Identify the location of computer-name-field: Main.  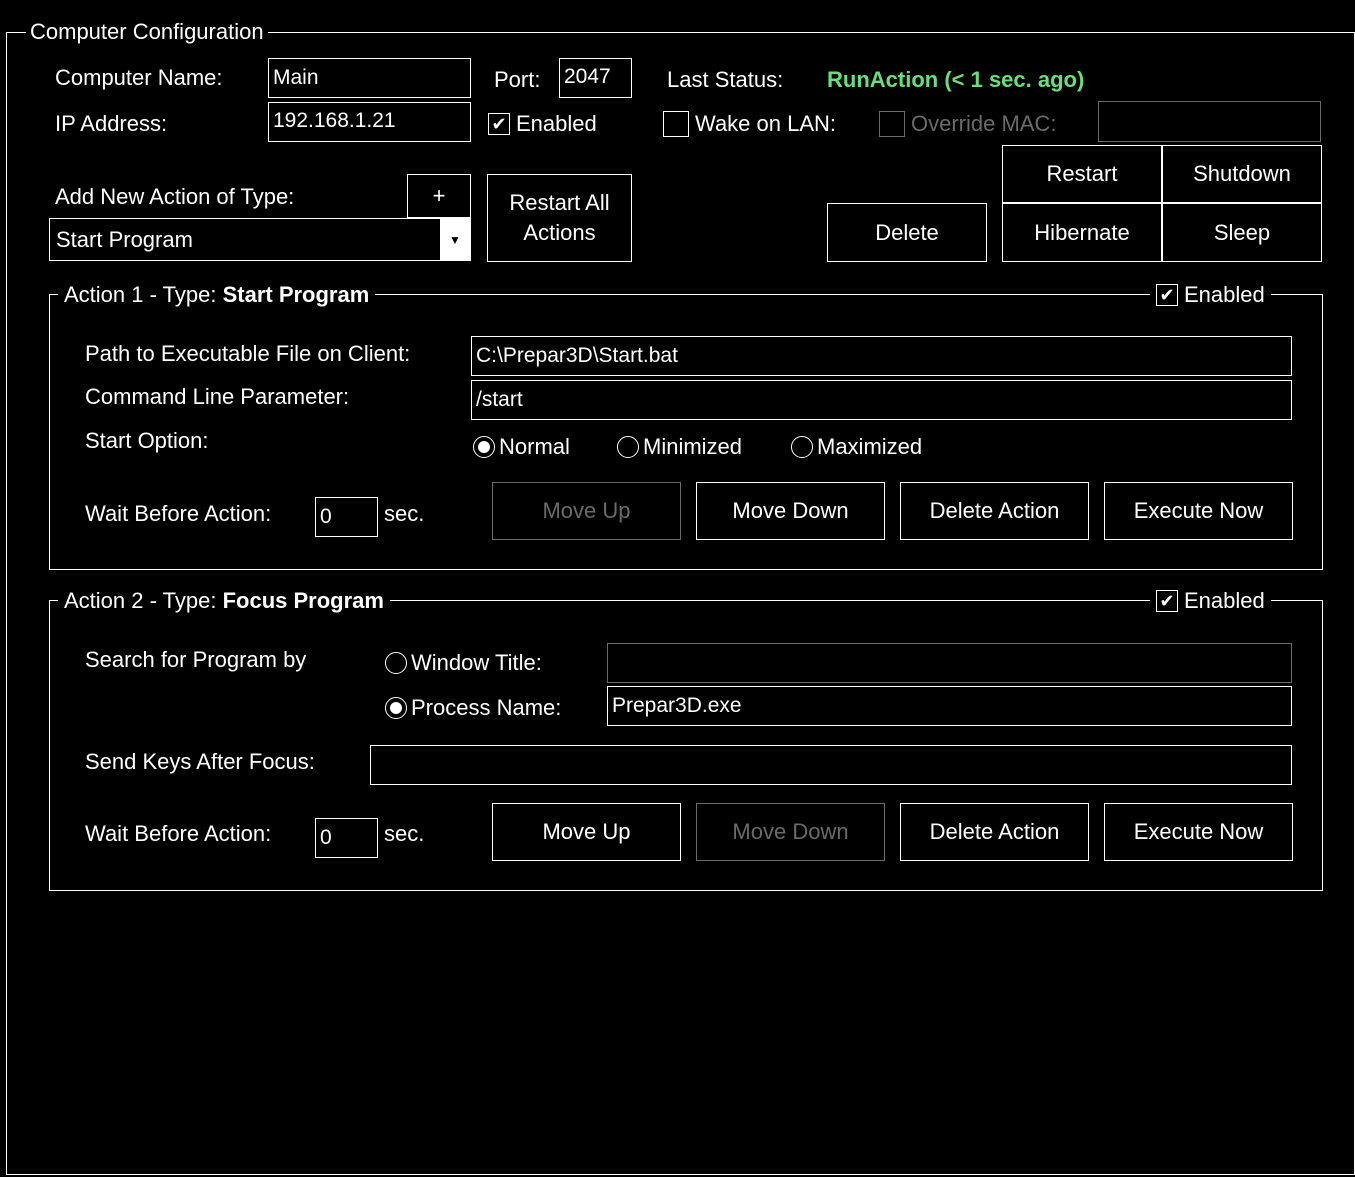
(369, 78).